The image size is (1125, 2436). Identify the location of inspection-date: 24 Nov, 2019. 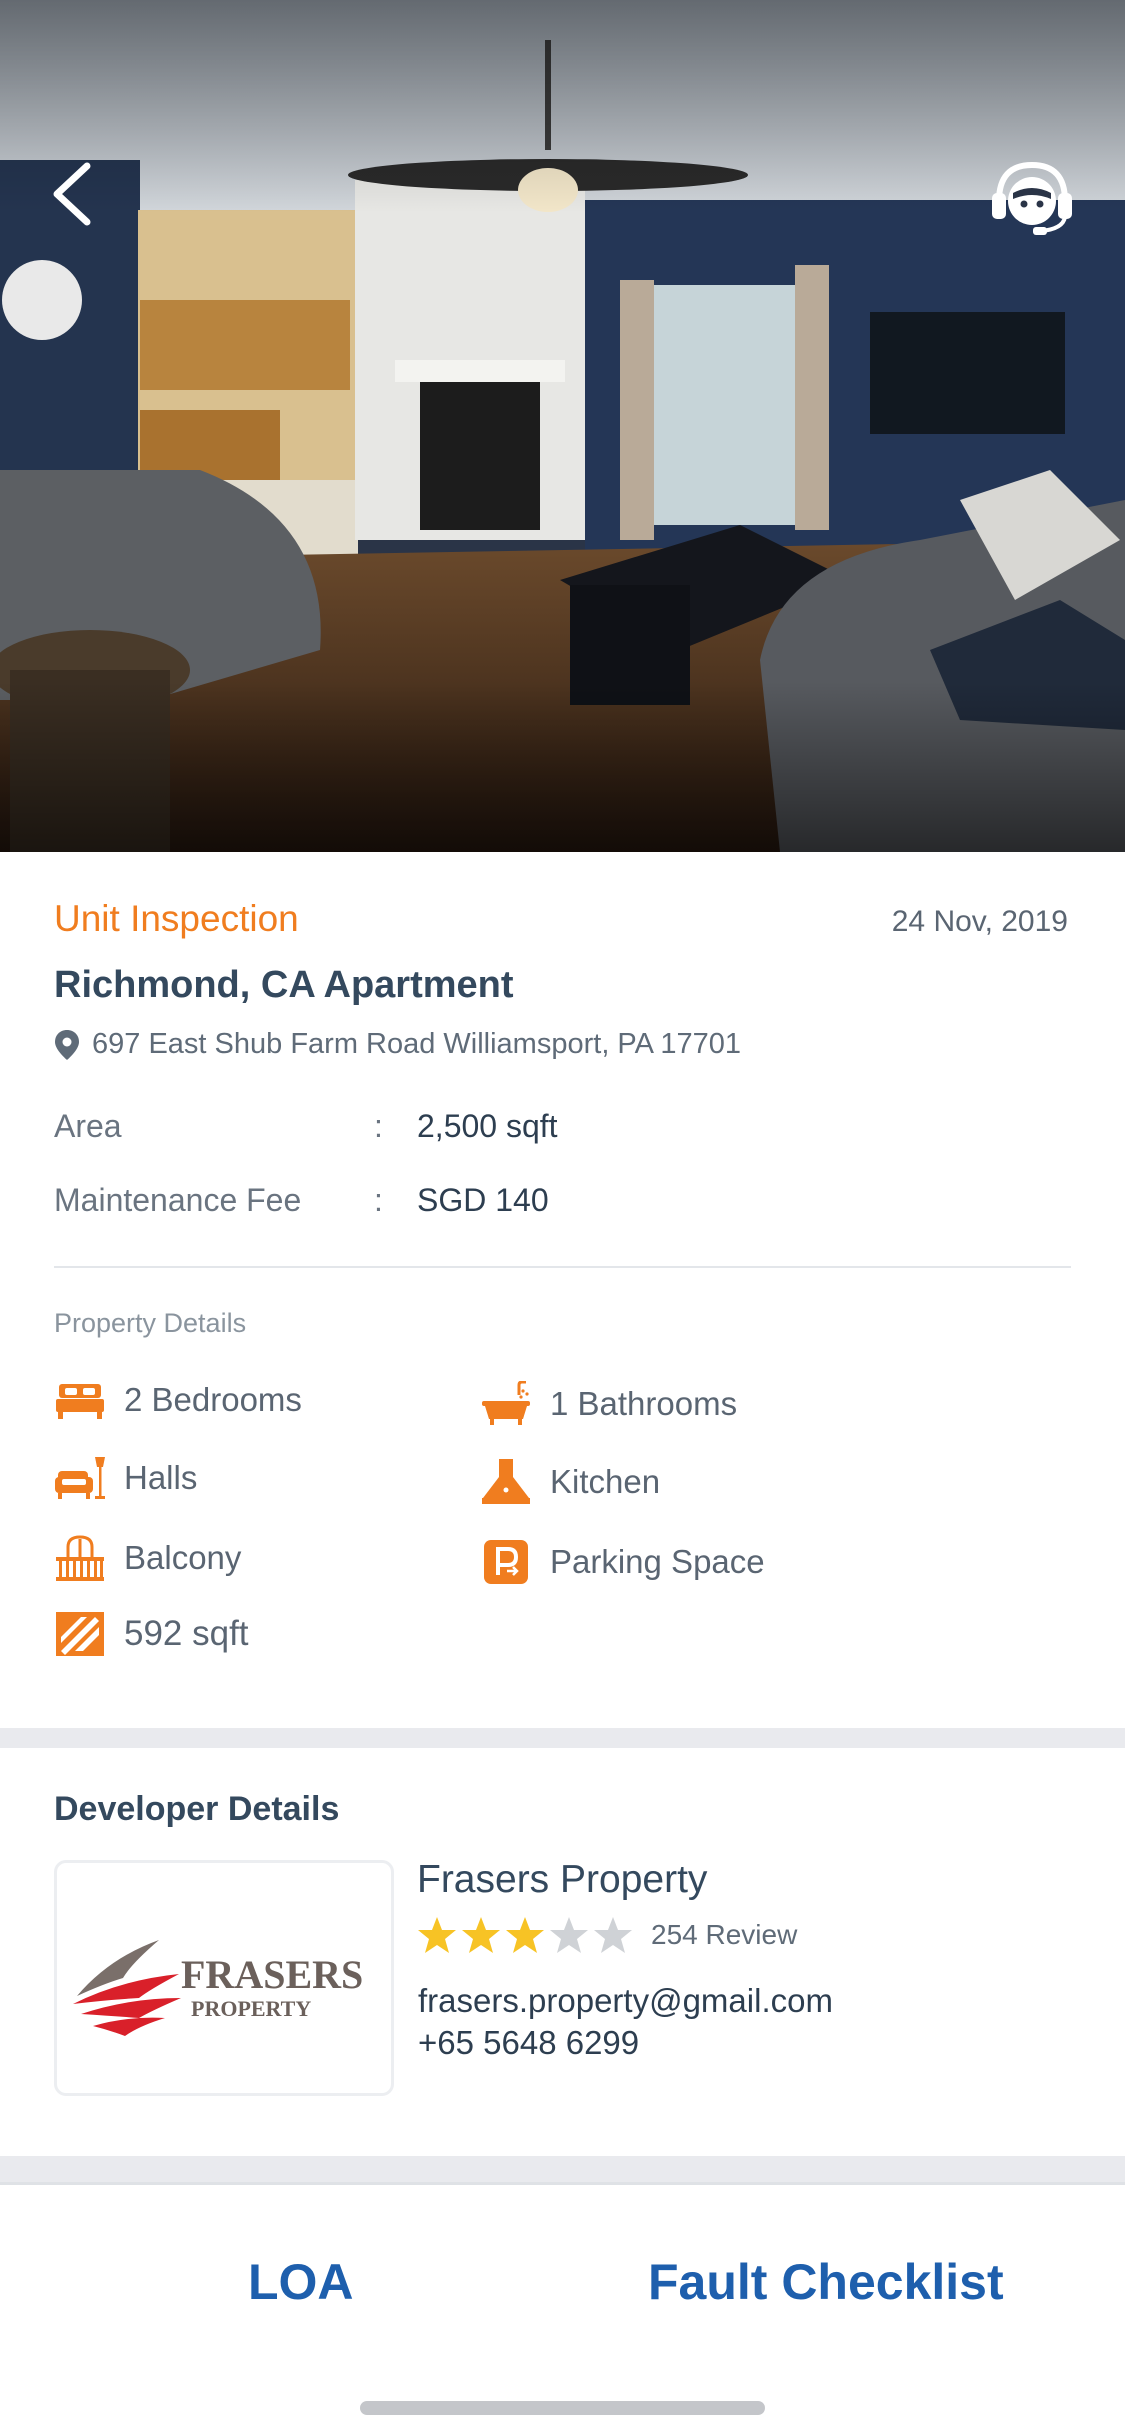
(979, 921).